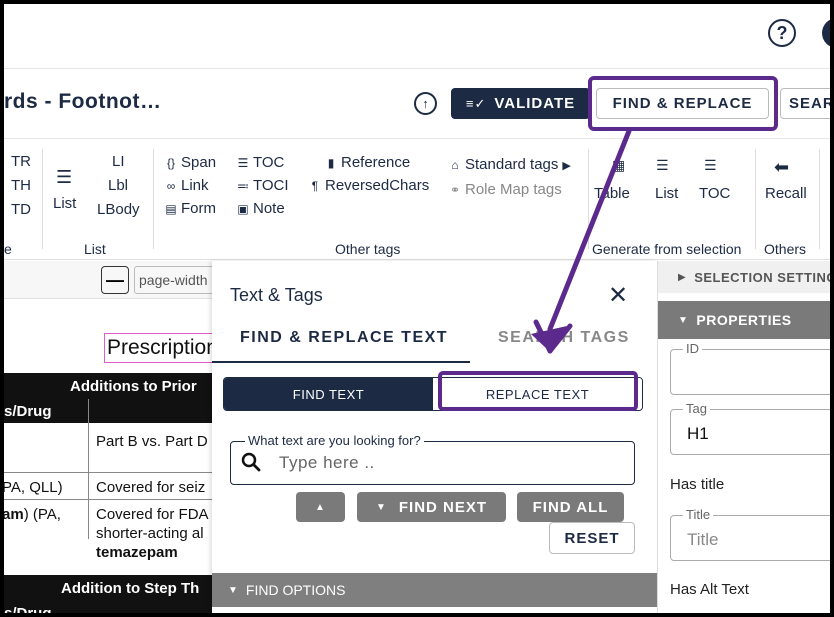 The height and width of the screenshot is (617, 834). Describe the element at coordinates (425, 103) in the screenshot. I see `upload-icon: ↑` at that location.